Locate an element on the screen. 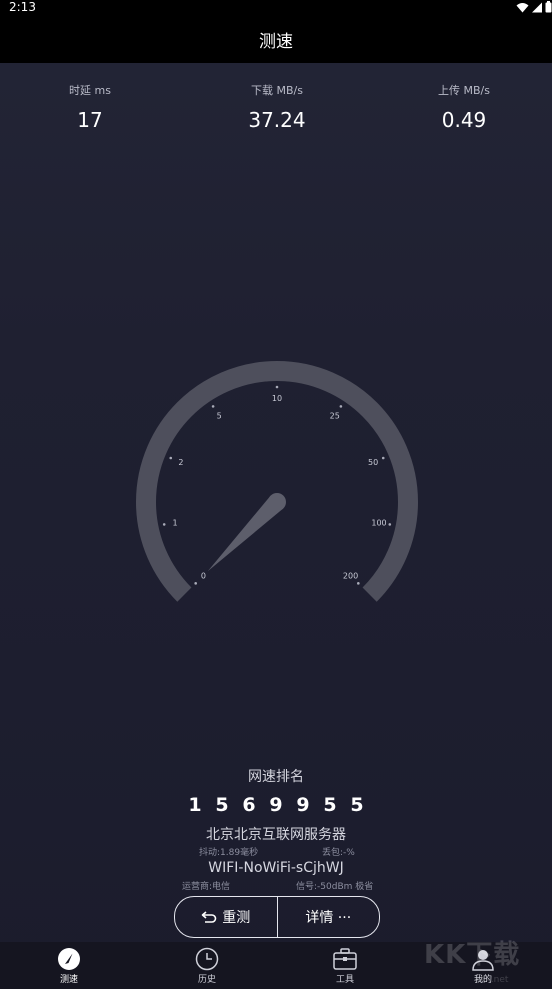  user-icon is located at coordinates (483, 960).